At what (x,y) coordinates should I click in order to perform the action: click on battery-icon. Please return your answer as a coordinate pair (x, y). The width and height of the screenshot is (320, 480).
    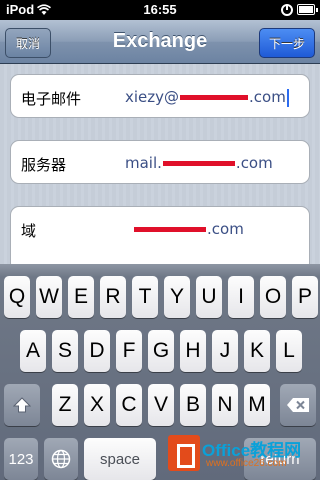
    Looking at the image, I should click on (307, 9).